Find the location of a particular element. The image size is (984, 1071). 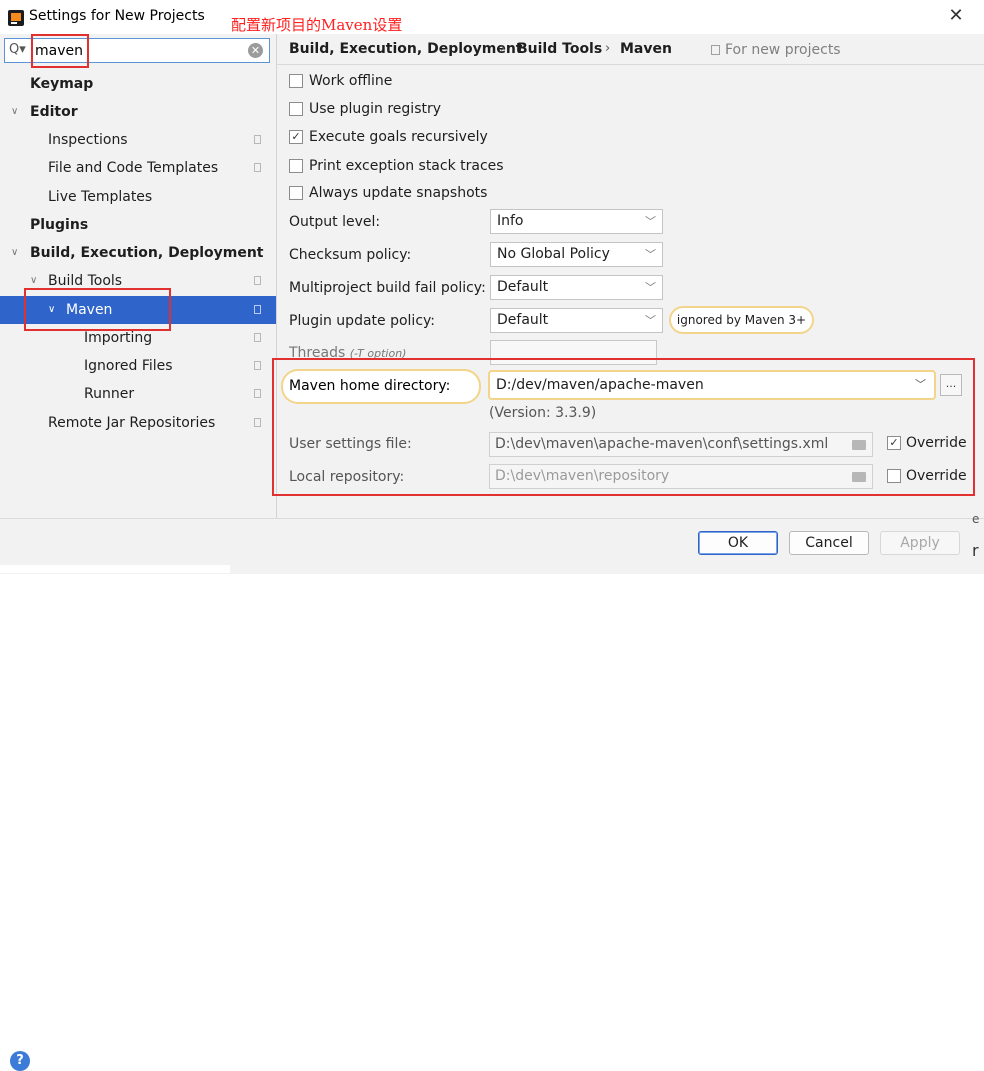

sidebar-item-label: Editor is located at coordinates (54, 112).